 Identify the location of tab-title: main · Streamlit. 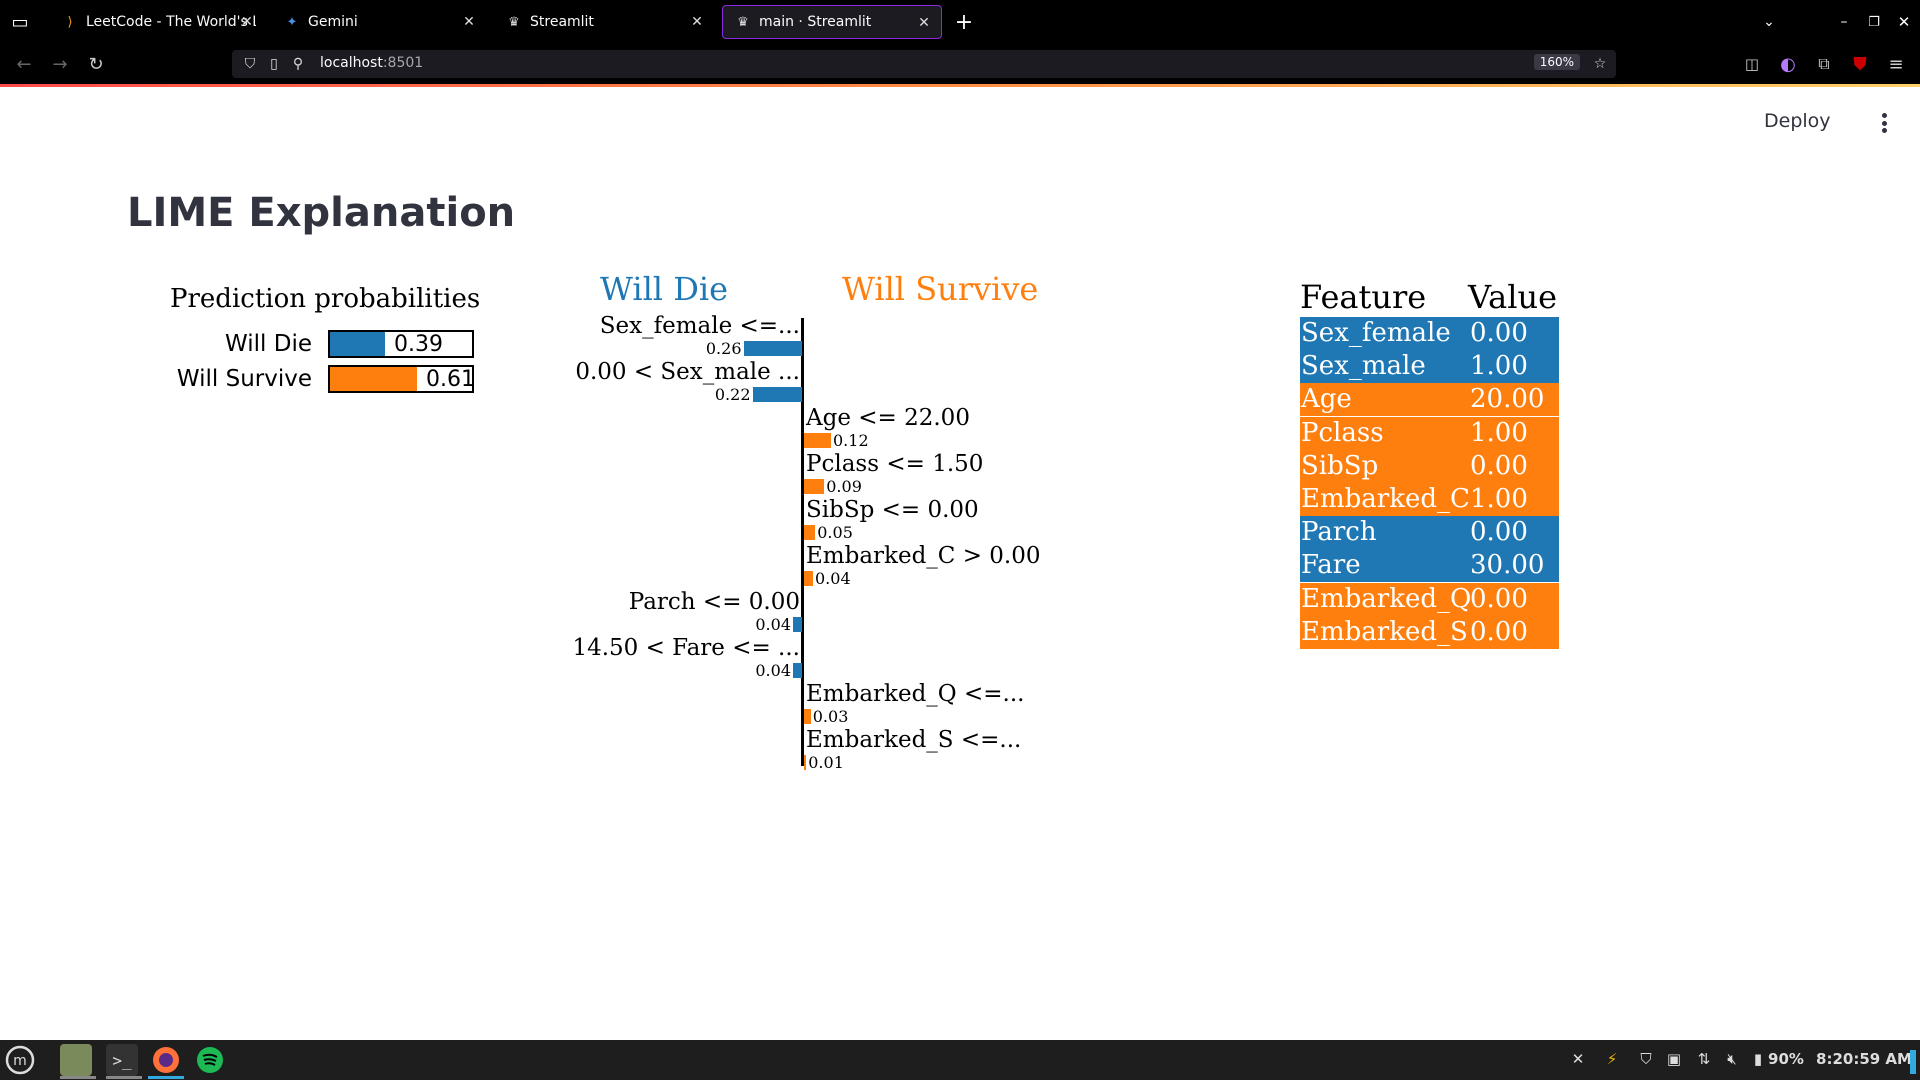
(815, 22).